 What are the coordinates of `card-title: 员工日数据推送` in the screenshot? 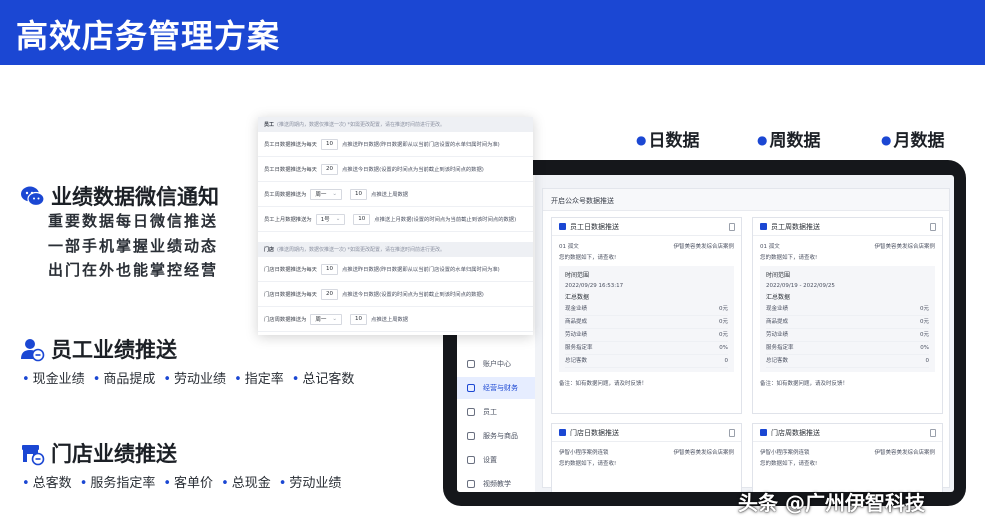 It's located at (646, 227).